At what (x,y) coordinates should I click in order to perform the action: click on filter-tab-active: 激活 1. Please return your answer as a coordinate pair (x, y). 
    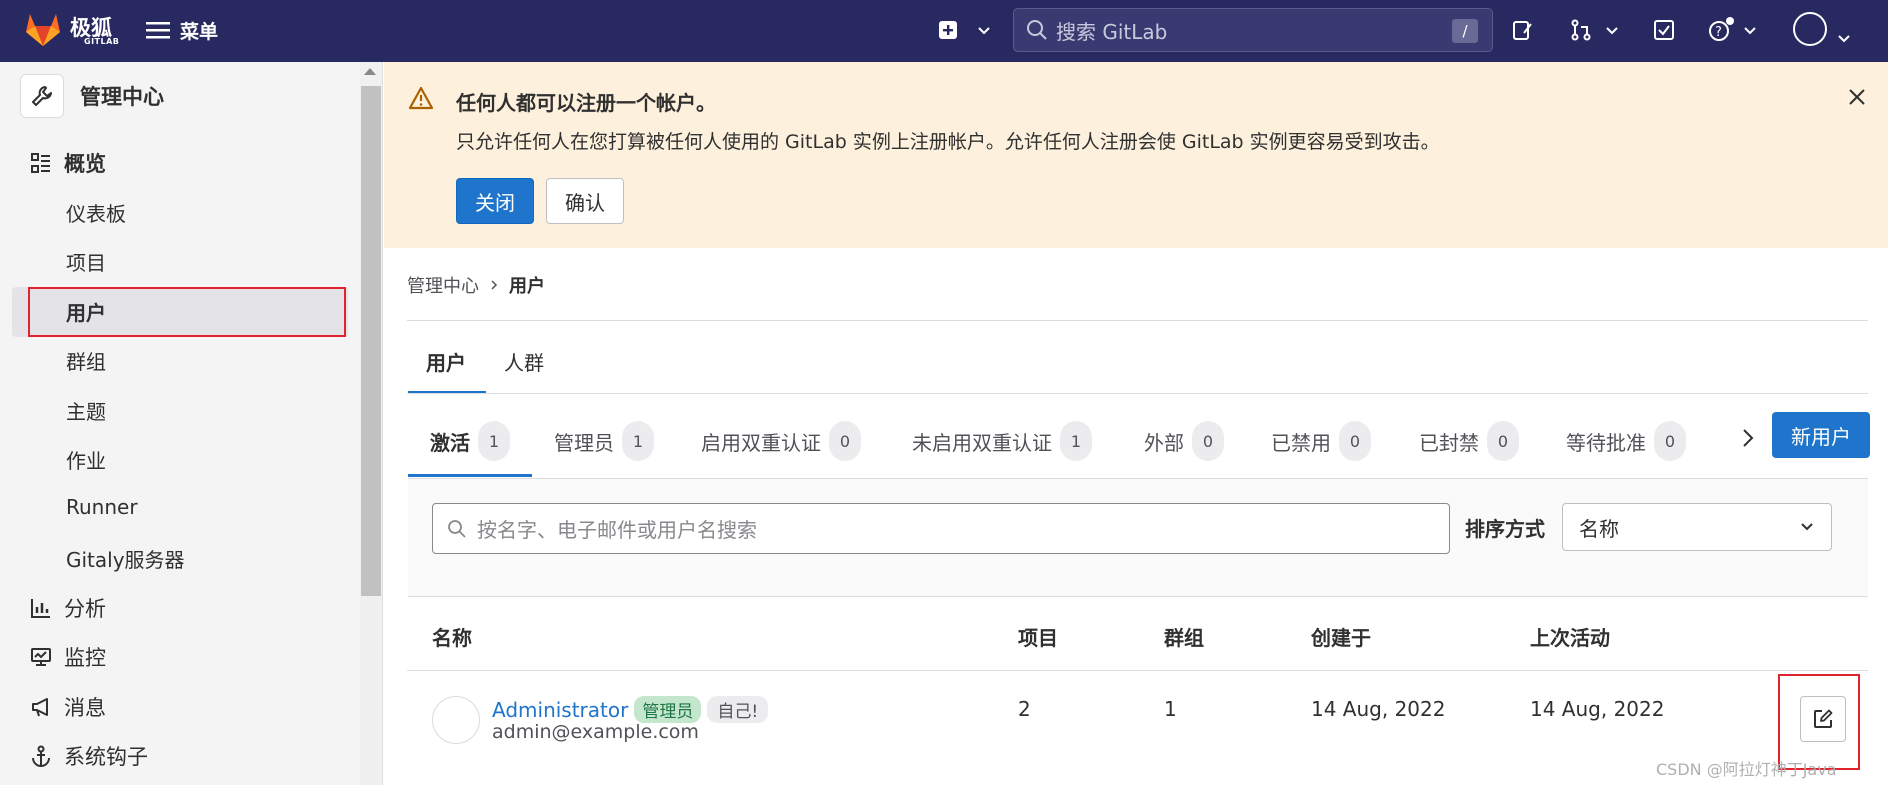
    Looking at the image, I should click on (470, 441).